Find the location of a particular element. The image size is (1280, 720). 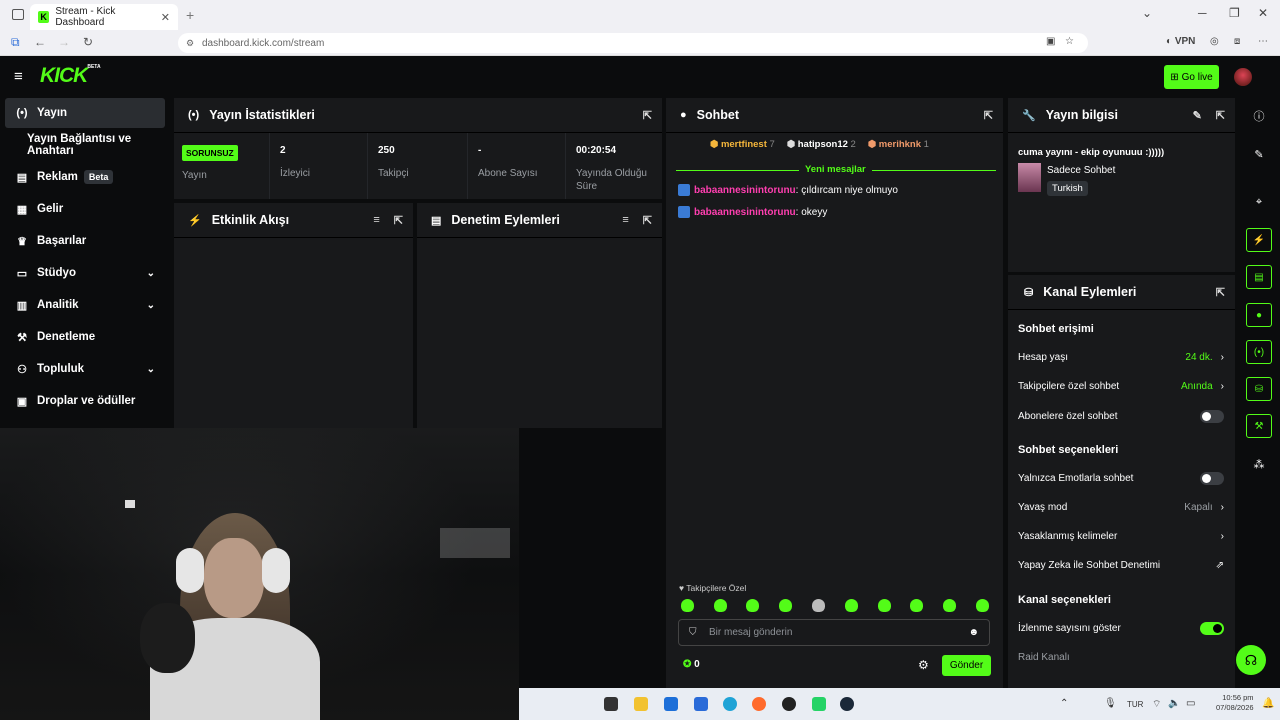

chat-bubble-icon: ● is located at coordinates (1259, 315).